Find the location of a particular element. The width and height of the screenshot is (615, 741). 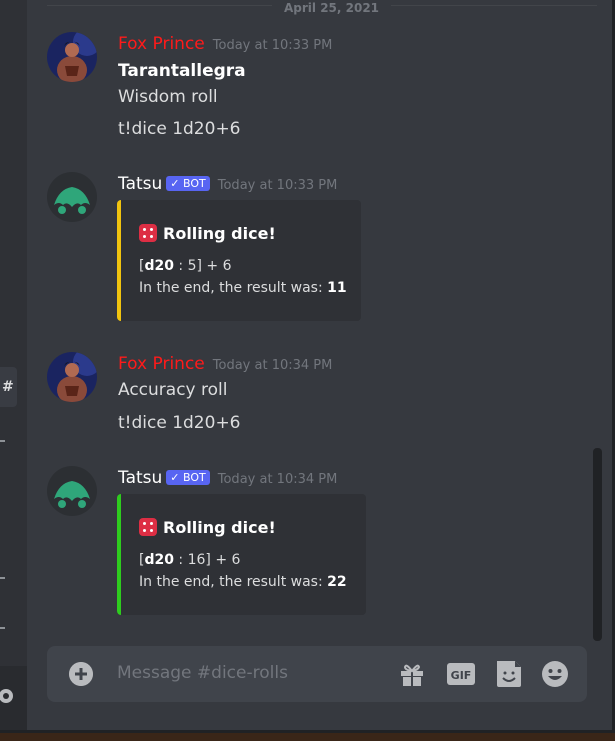

roll-breakdown: [d20 : 16] + 6 is located at coordinates (189, 560).